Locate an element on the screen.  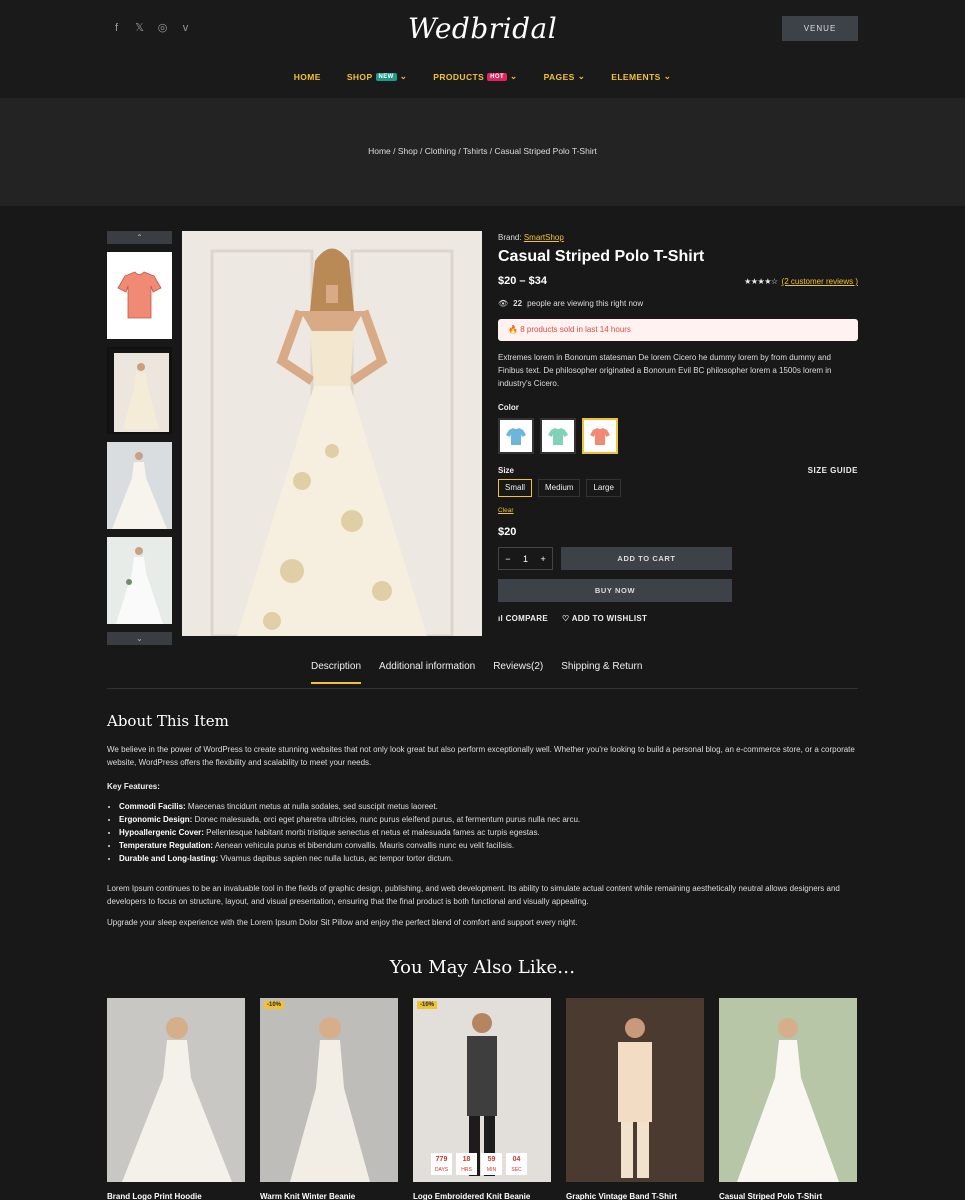
compare-link: ıl COMPARE is located at coordinates (523, 618).